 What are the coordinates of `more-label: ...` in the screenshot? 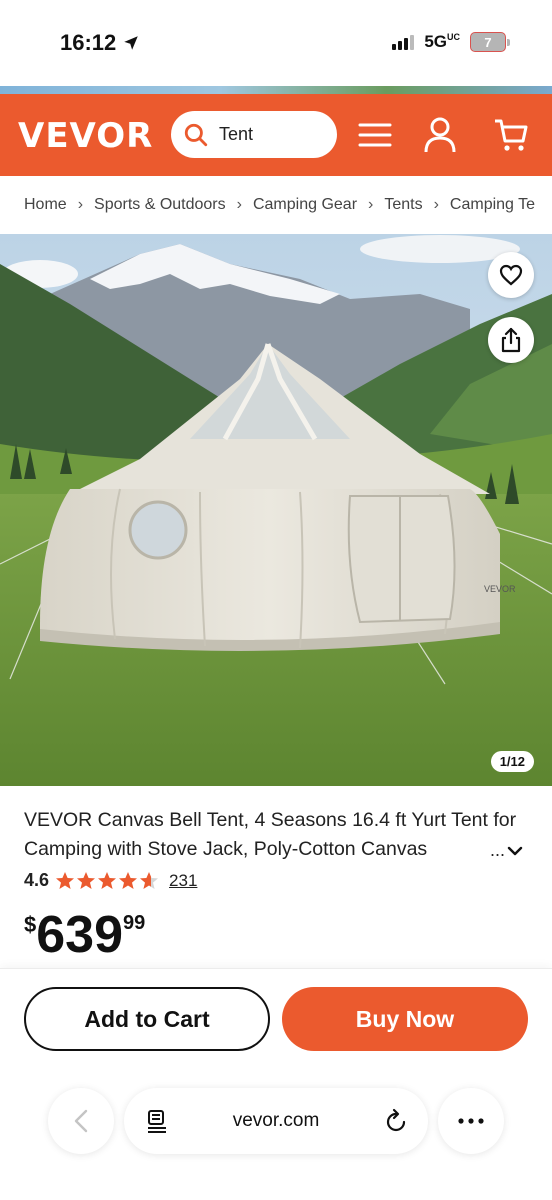 It's located at (498, 850).